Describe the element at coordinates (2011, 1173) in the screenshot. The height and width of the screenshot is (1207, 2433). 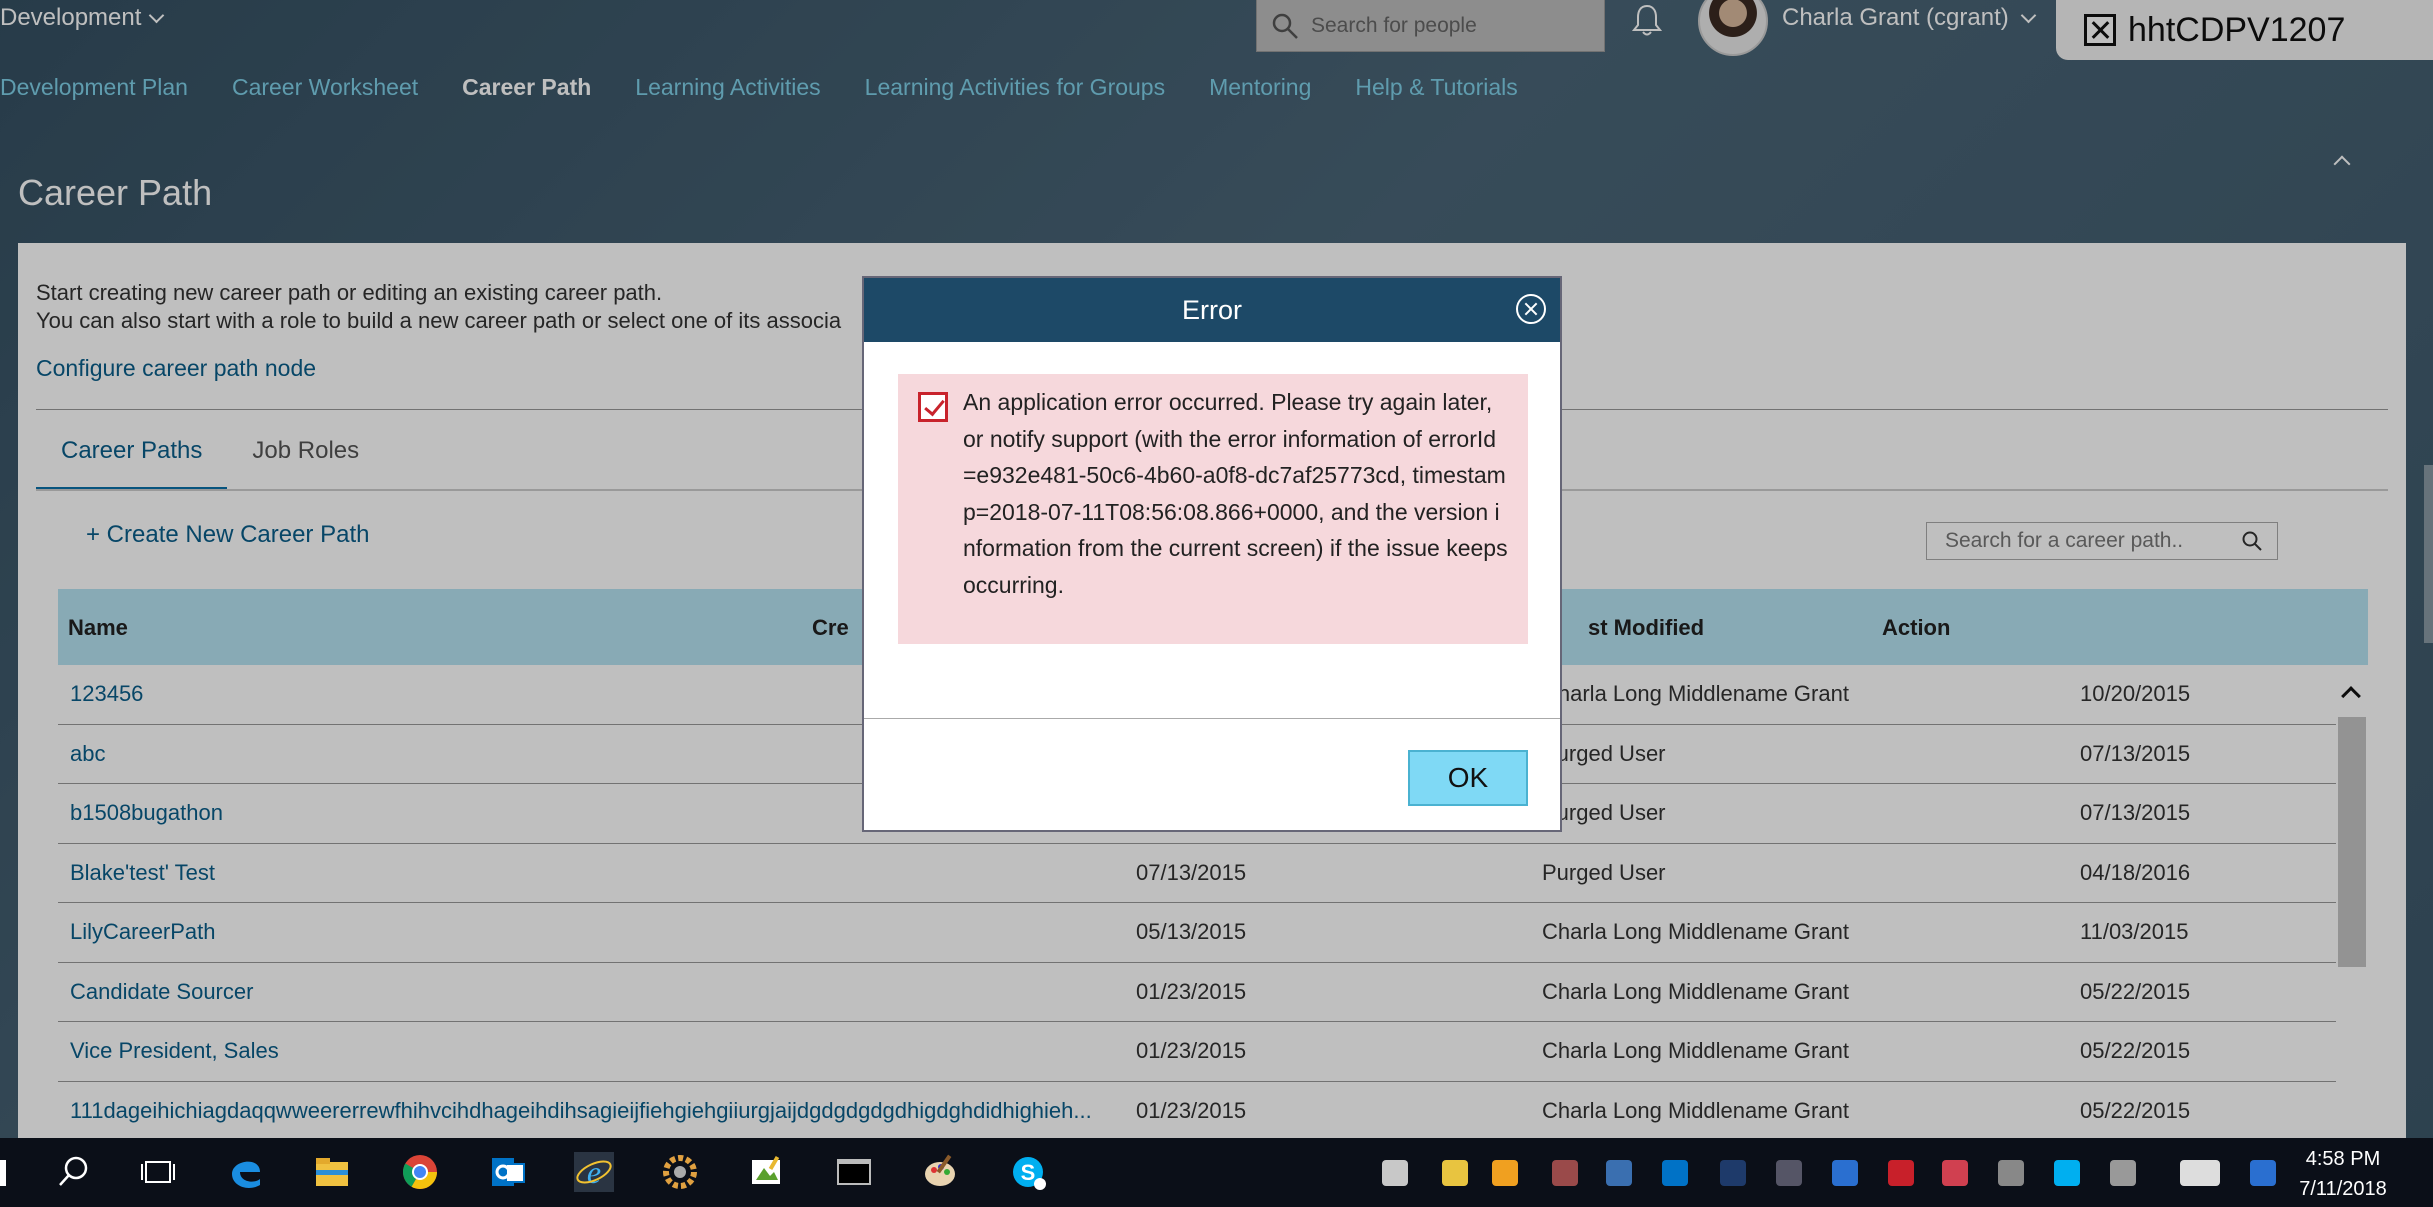
I see `tray-volume-icon` at that location.